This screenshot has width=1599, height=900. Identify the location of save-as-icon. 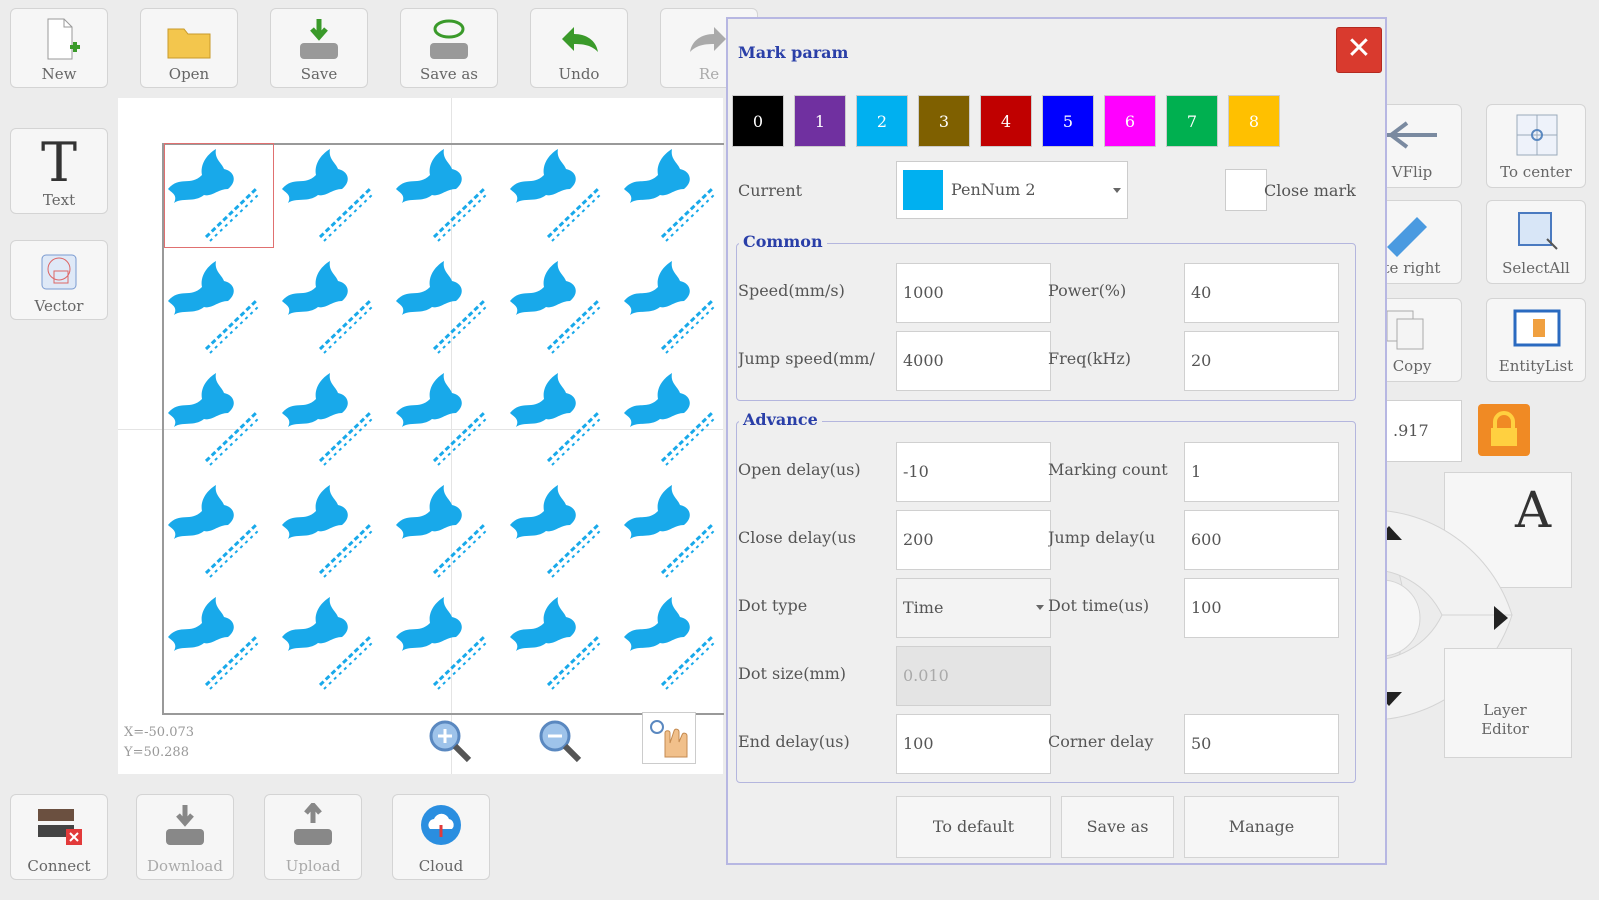
(449, 39).